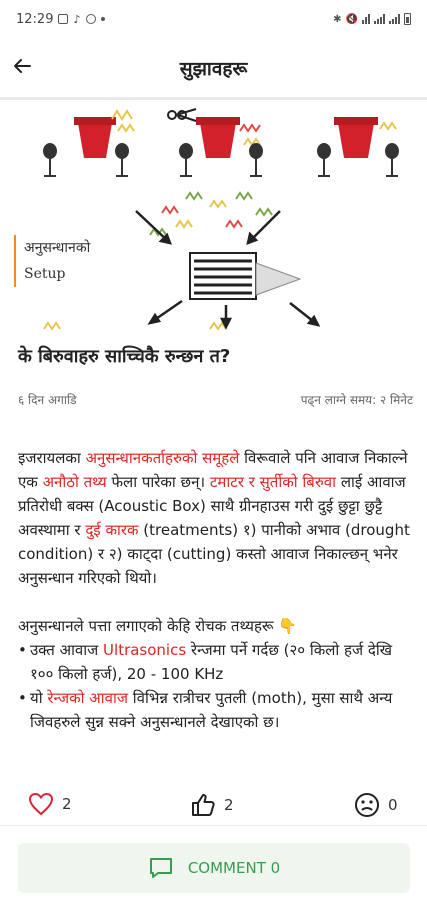 The image size is (427, 900). Describe the element at coordinates (160, 868) in the screenshot. I see `comment-icon` at that location.